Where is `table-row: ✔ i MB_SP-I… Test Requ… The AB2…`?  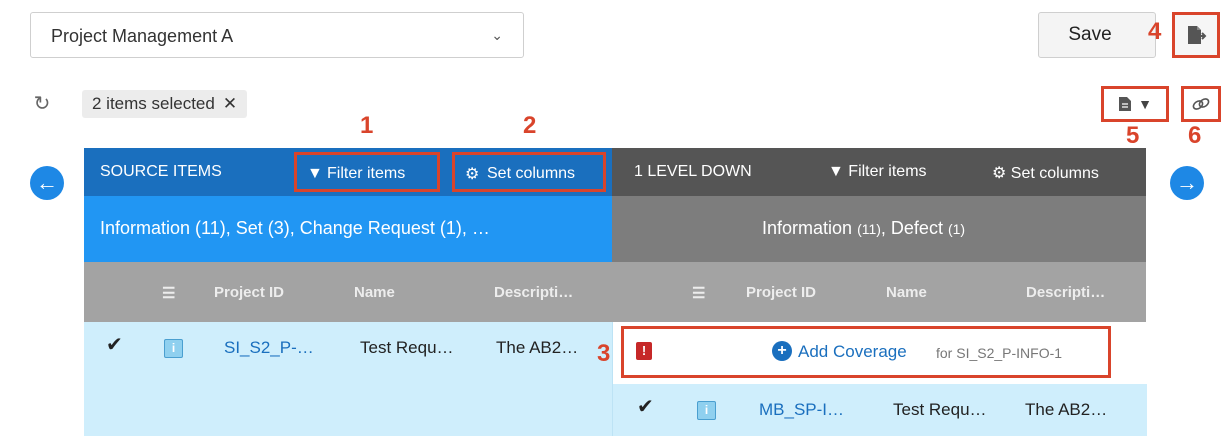 table-row: ✔ i MB_SP-I… Test Requ… The AB2… is located at coordinates (880, 410).